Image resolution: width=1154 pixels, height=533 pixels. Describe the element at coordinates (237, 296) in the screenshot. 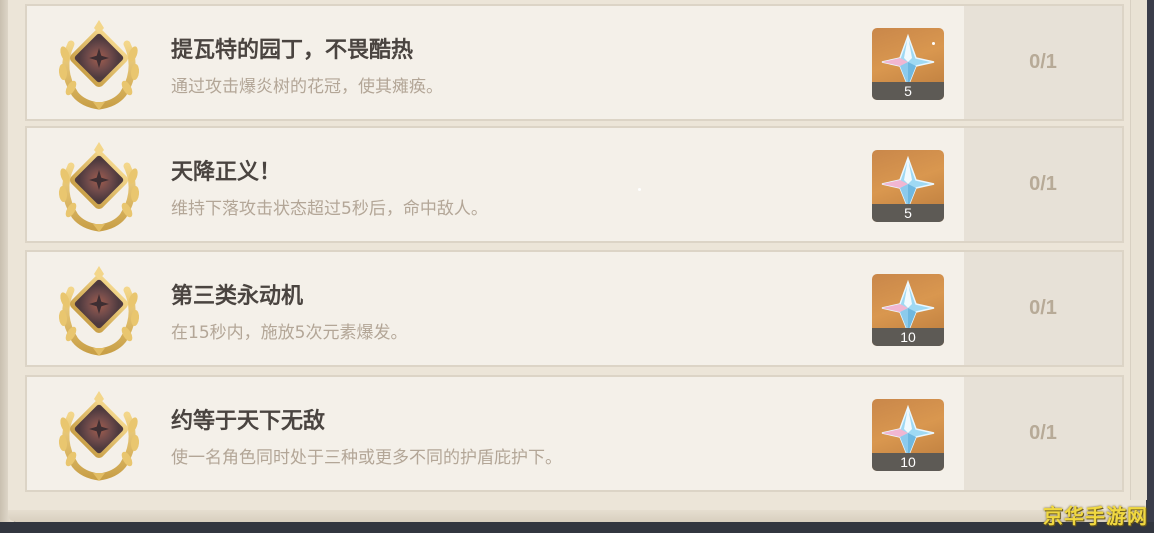

I see `achievement-title: 第三类永动机` at that location.